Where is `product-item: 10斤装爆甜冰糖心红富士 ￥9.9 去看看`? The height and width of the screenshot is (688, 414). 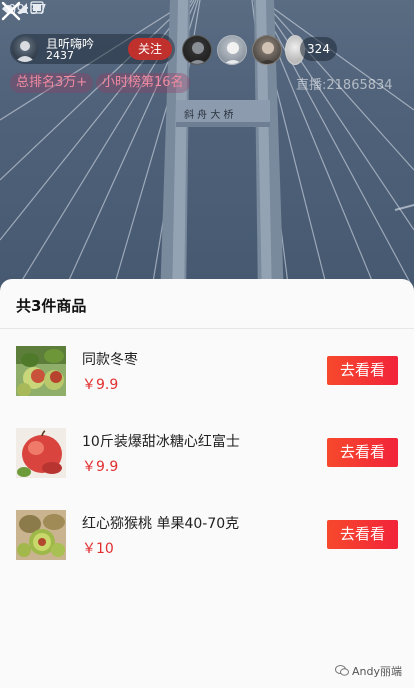
product-item: 10斤装爆甜冰糖心红富士 ￥9.9 去看看 is located at coordinates (207, 456).